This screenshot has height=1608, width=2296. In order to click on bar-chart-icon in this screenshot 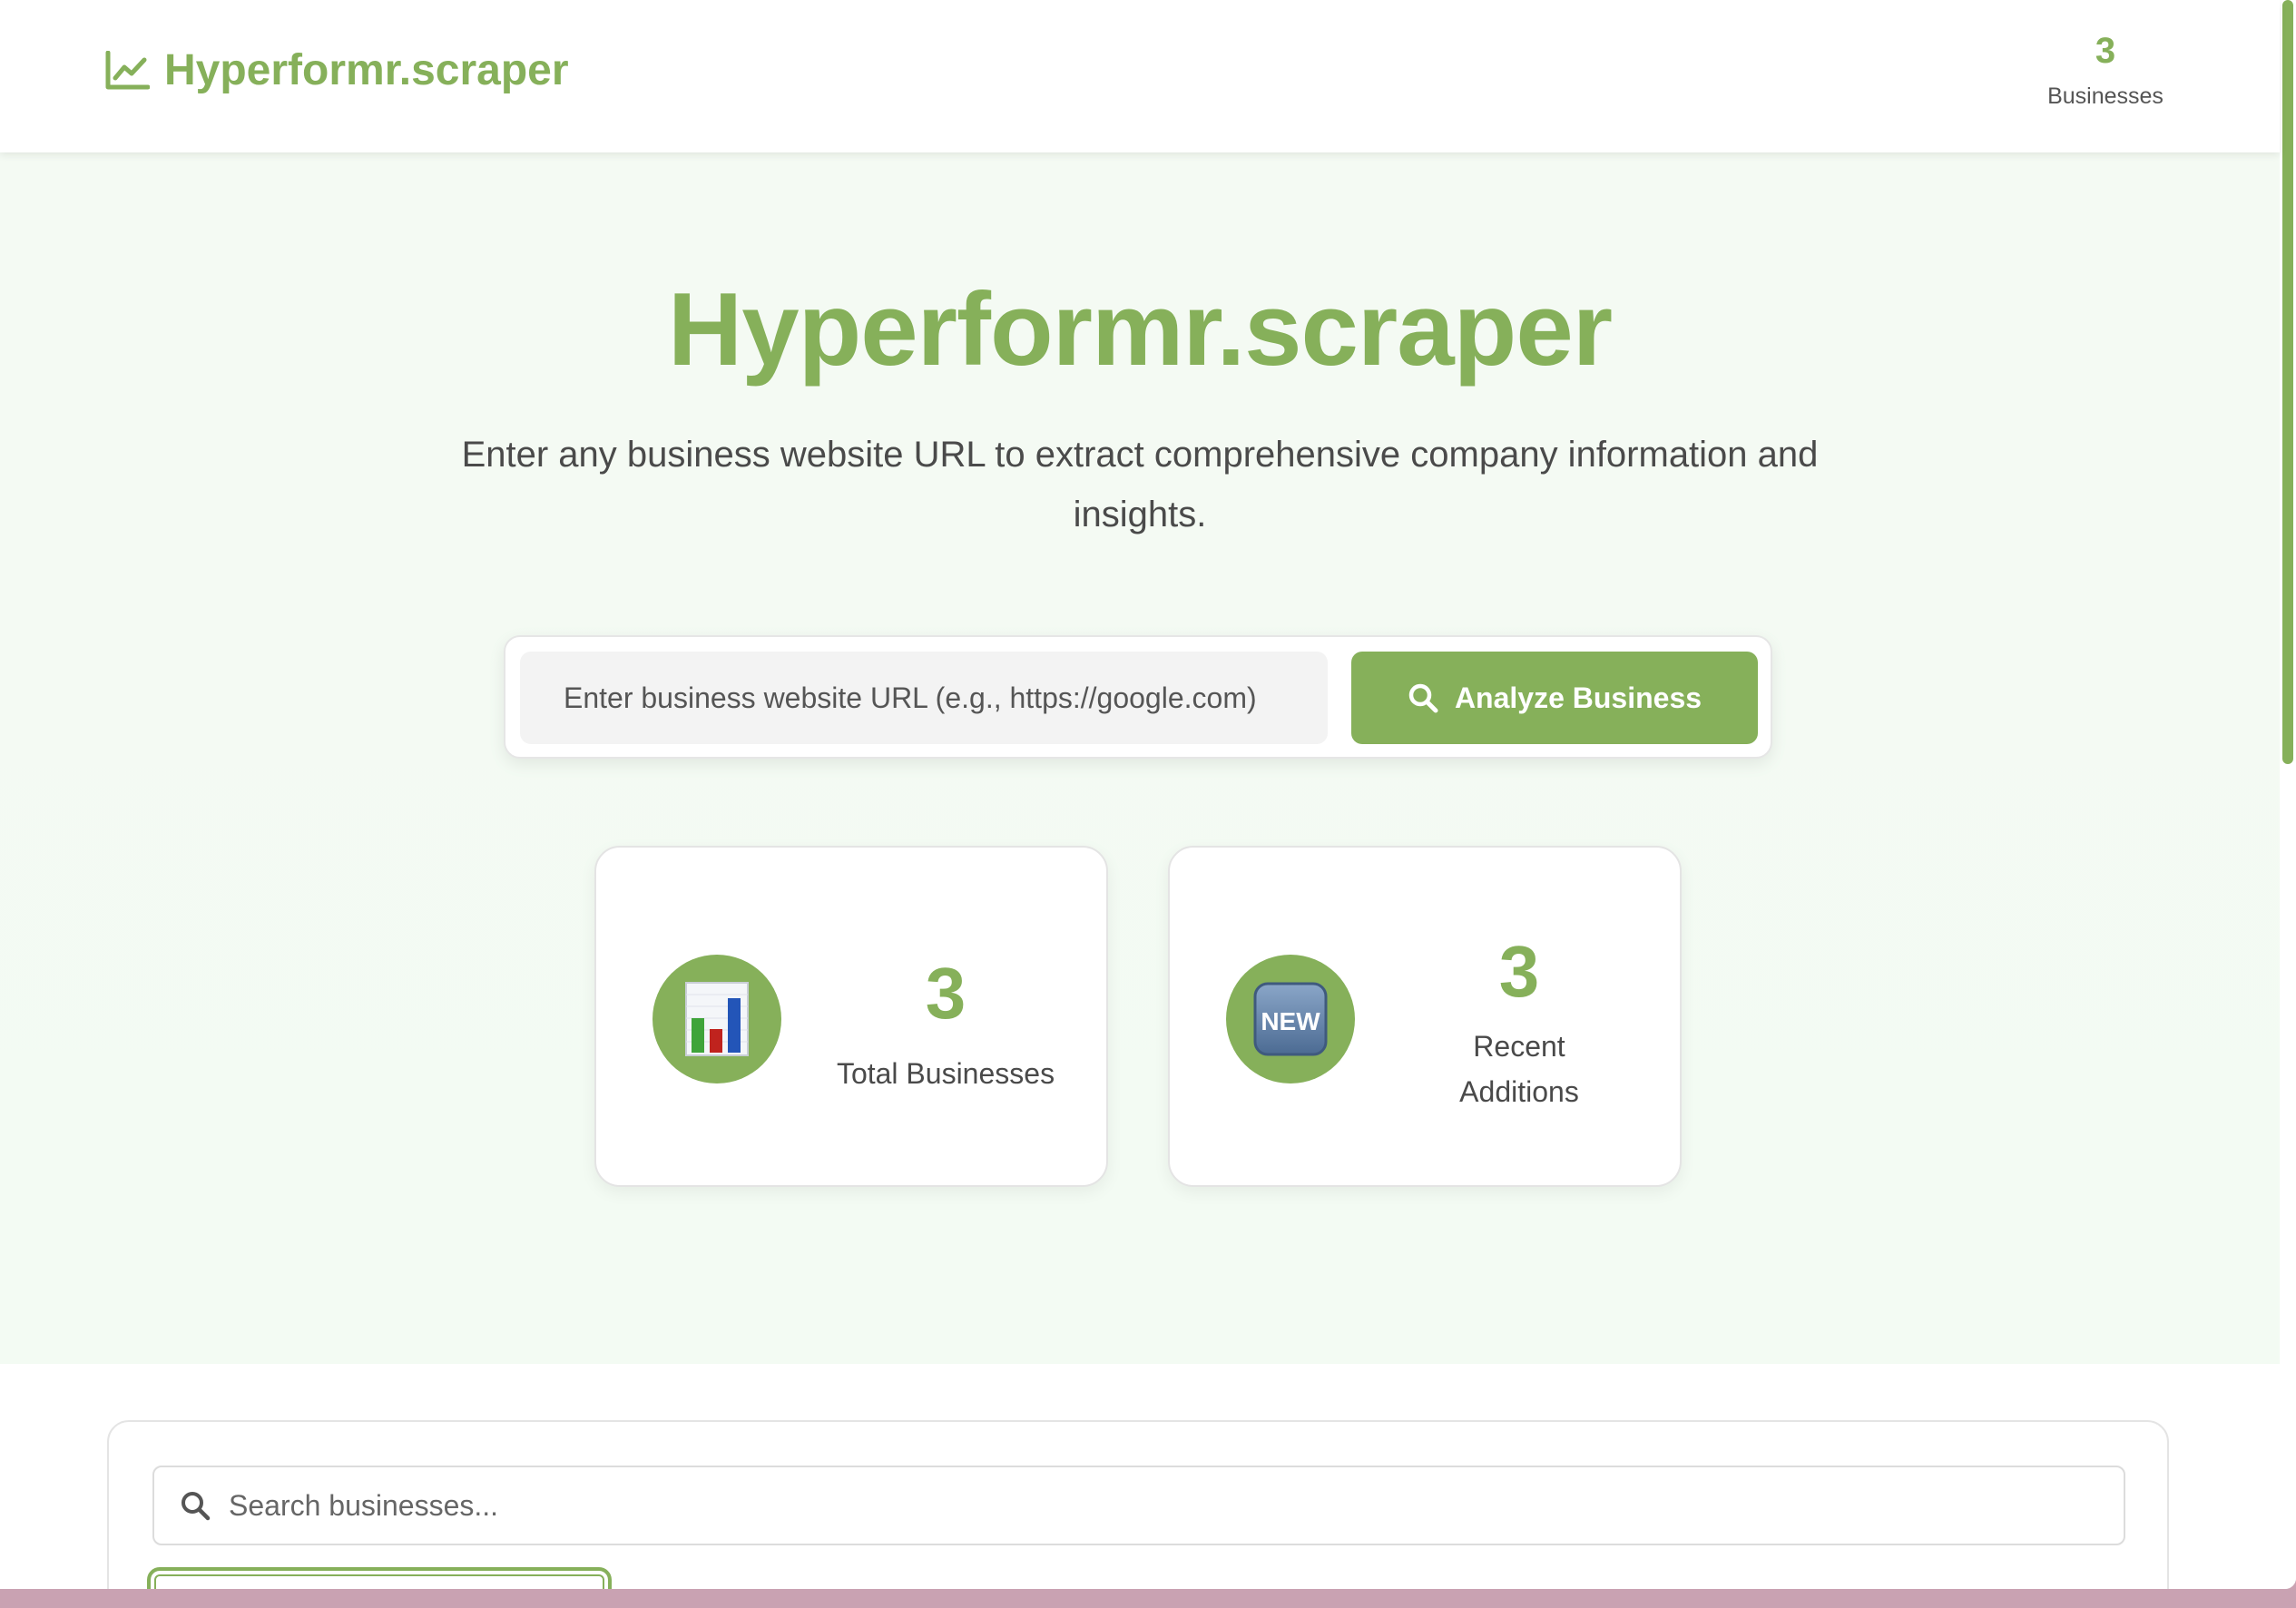, I will do `click(717, 1019)`.